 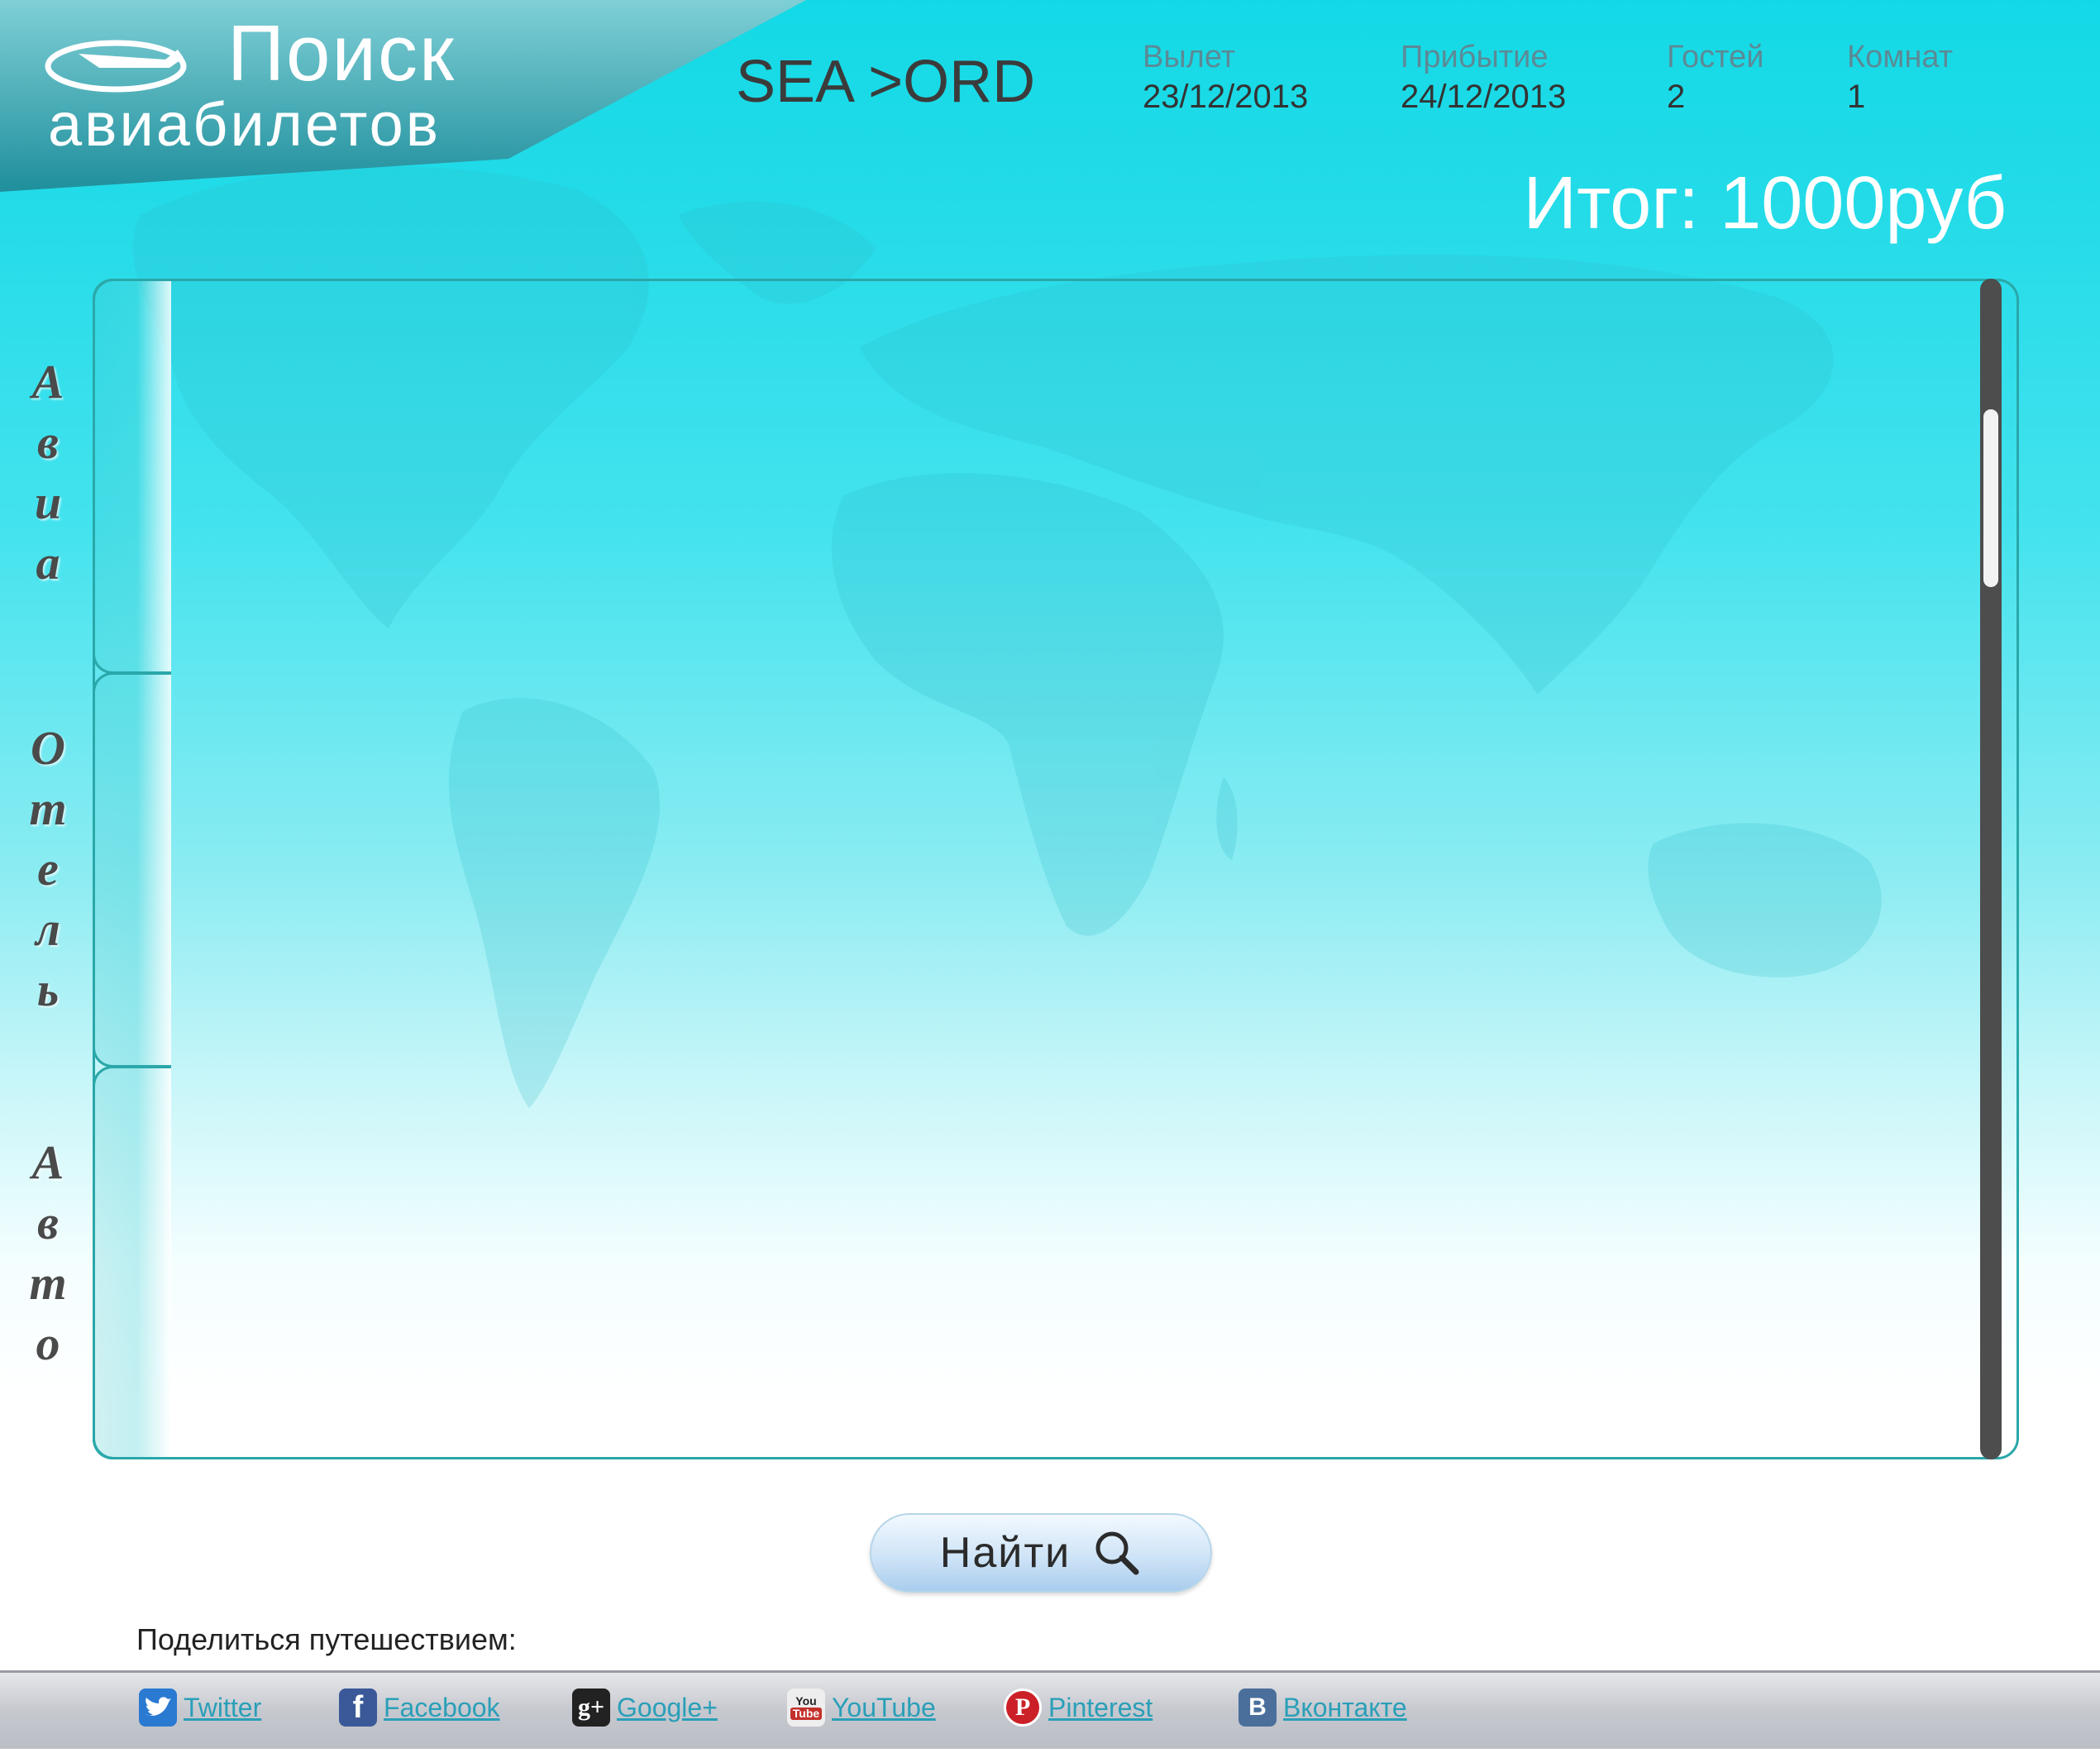 I want to click on search-button: Найти, so click(x=1041, y=1553).